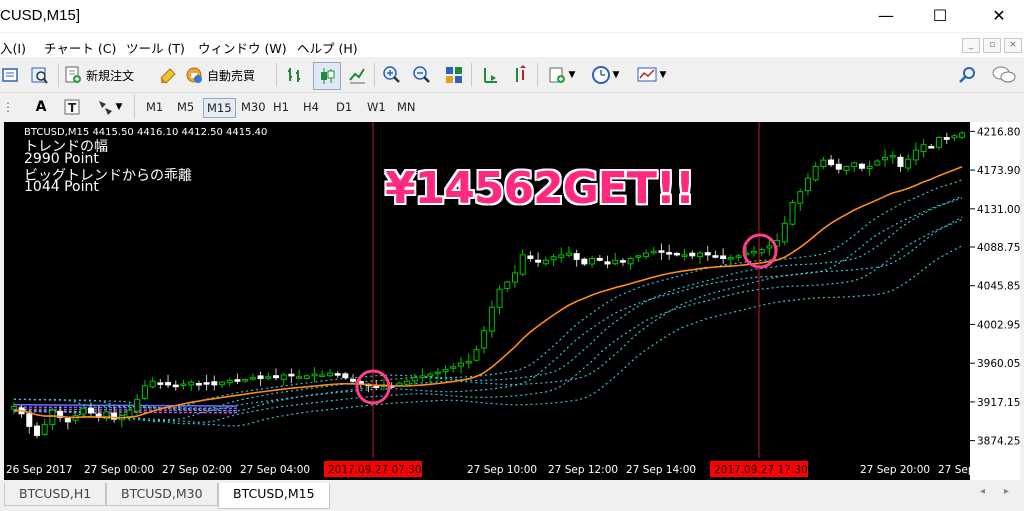 The height and width of the screenshot is (511, 1024). I want to click on metaeditor-icon, so click(168, 75).